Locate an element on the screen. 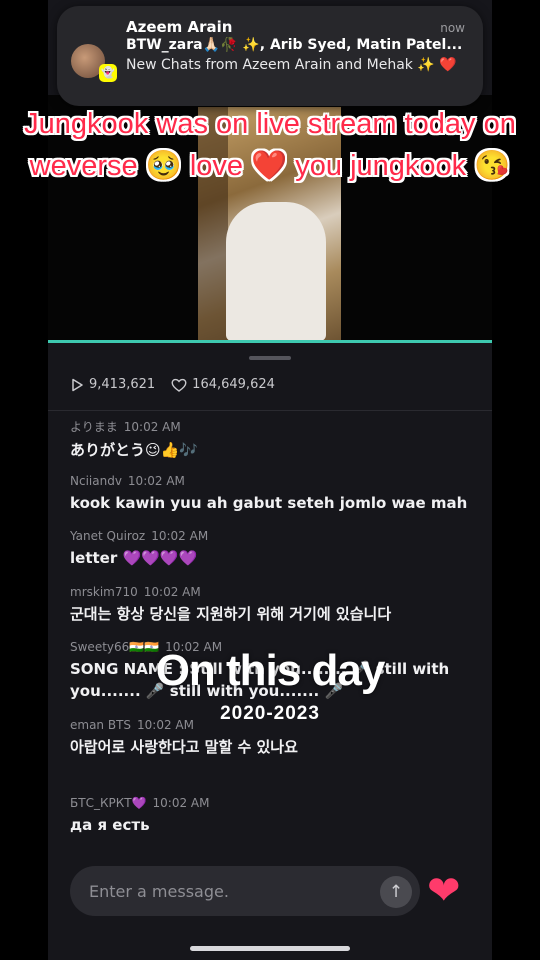  plays-stat: 9,413,621 is located at coordinates (112, 384).